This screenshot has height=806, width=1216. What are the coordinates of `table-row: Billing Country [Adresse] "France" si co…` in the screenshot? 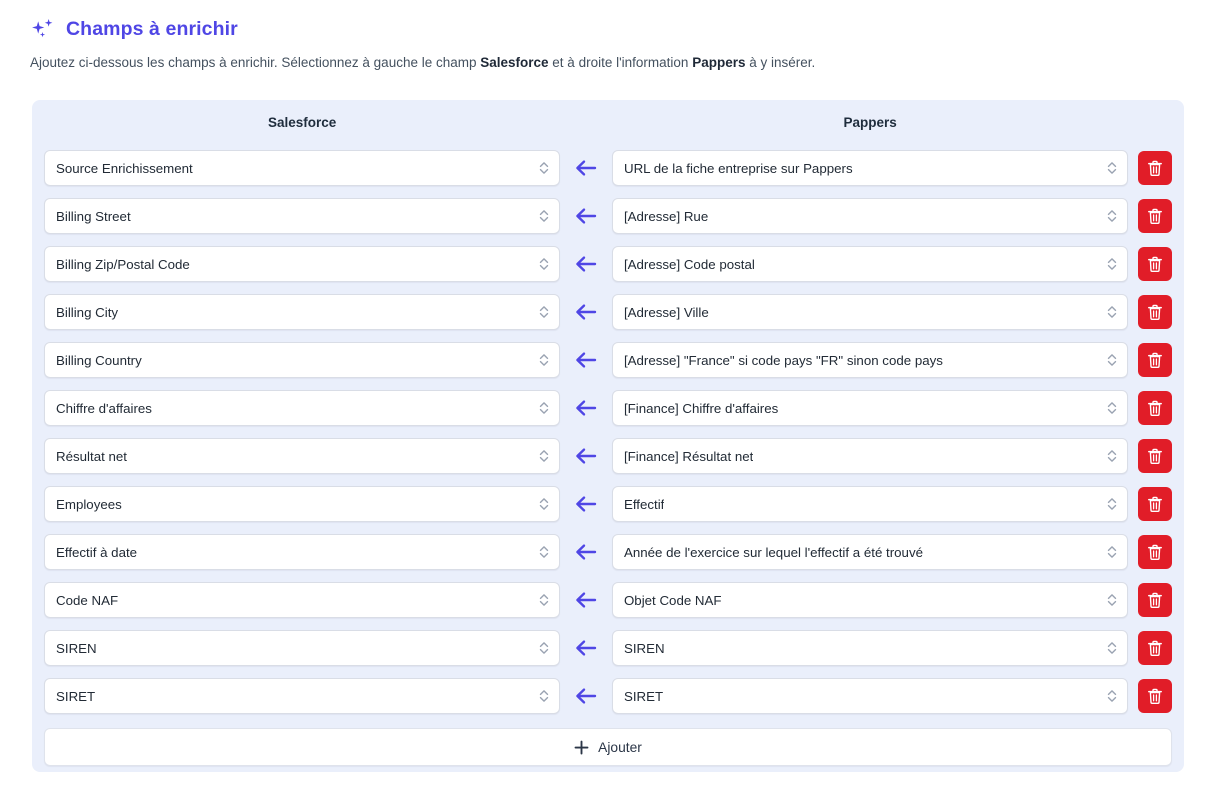 It's located at (608, 360).